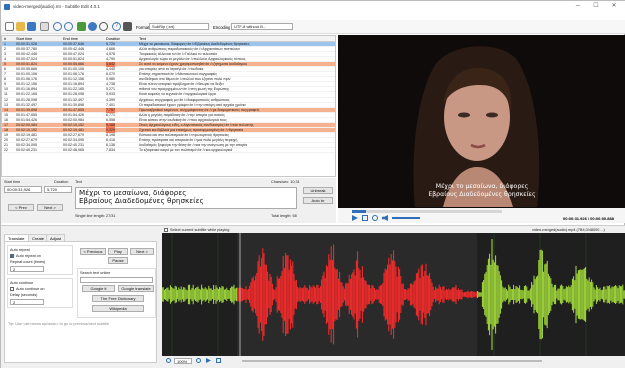  Describe the element at coordinates (359, 211) in the screenshot. I see `video-seek-fill` at that location.